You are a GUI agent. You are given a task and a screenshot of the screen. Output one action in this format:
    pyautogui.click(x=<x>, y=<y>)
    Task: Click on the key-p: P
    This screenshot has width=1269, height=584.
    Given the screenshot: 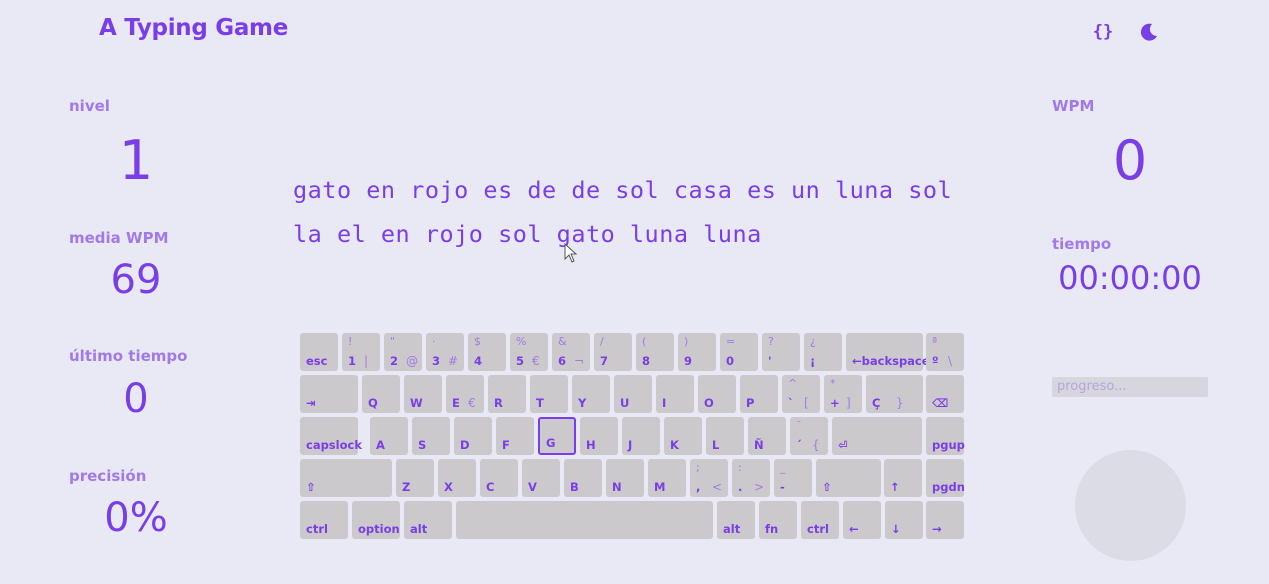 What is the action you would take?
    pyautogui.click(x=759, y=394)
    